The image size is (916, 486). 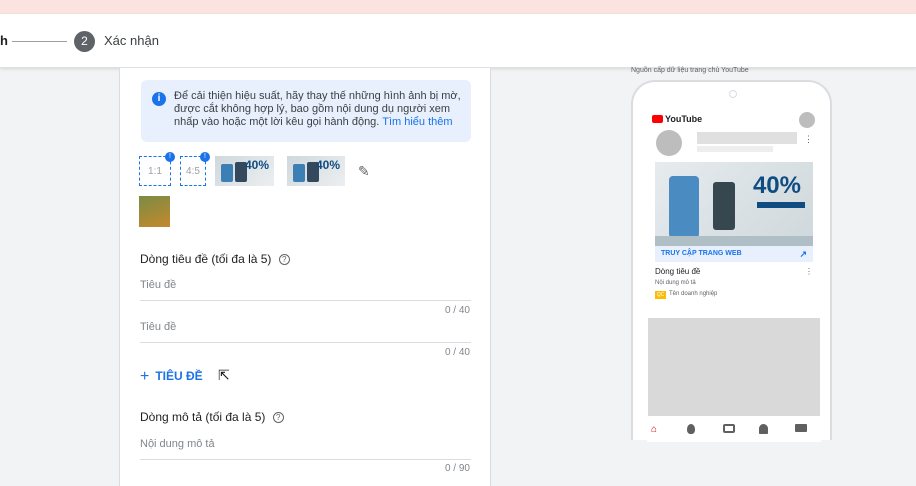 I want to click on subscriptions-icon, so click(x=729, y=428).